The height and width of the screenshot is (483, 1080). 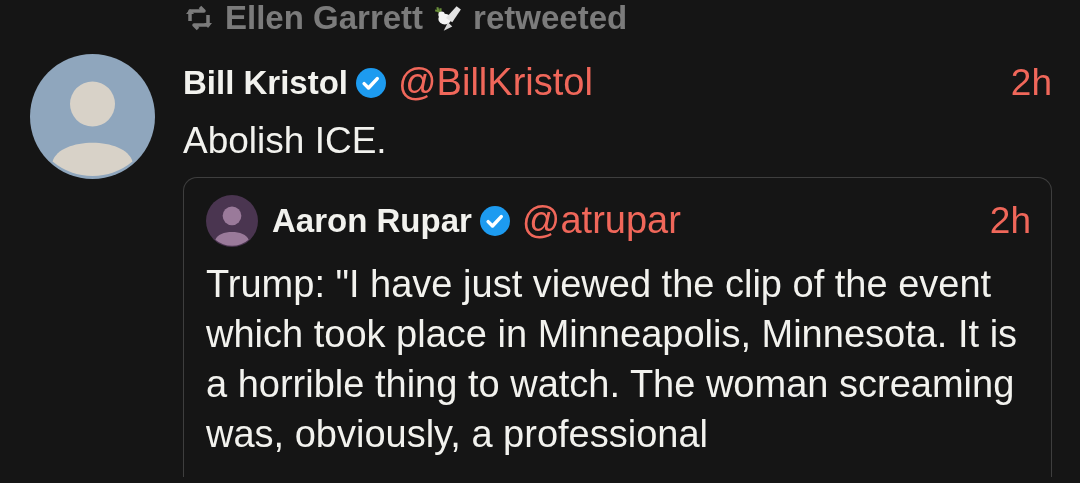 What do you see at coordinates (495, 82) in the screenshot?
I see `user-handle: @BillKristol` at bounding box center [495, 82].